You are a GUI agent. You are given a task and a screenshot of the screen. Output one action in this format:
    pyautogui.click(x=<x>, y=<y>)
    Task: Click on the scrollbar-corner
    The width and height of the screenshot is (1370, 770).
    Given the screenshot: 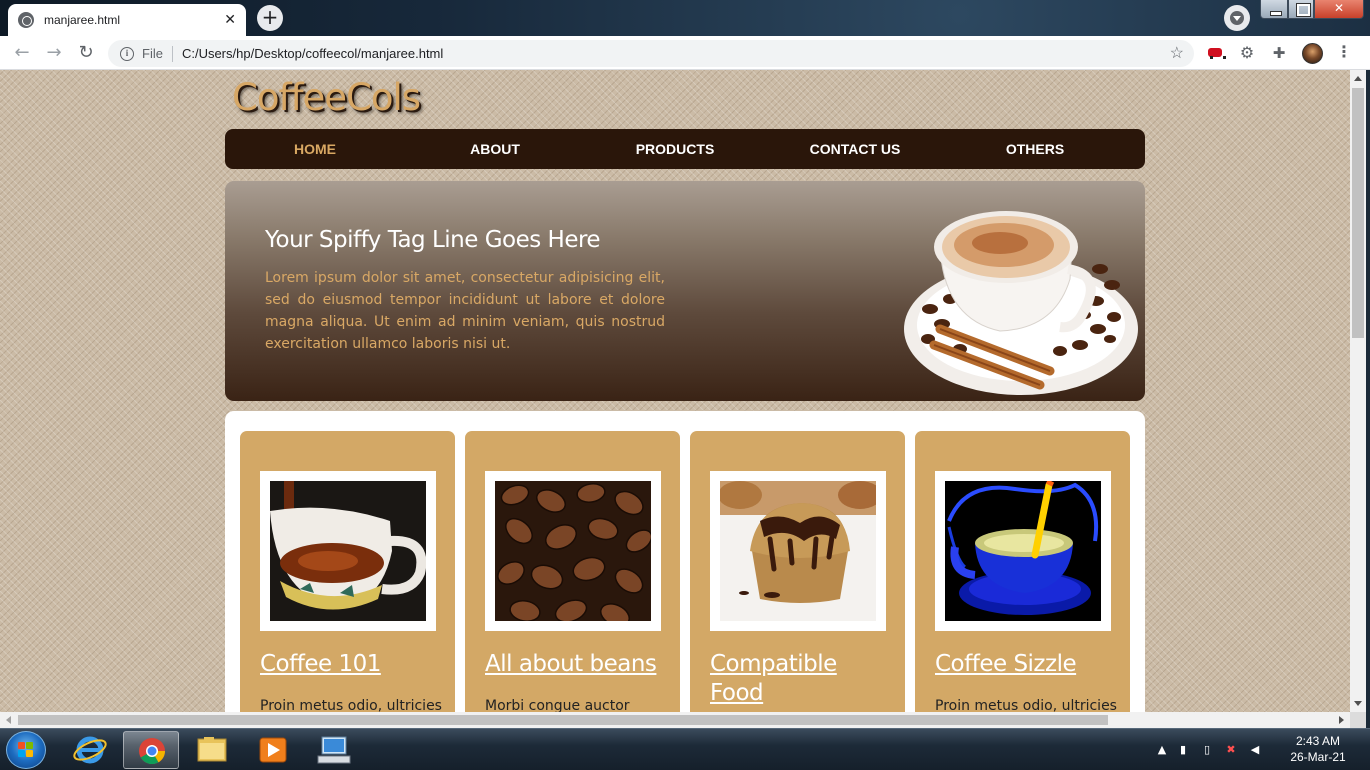 What is the action you would take?
    pyautogui.click(x=1358, y=720)
    